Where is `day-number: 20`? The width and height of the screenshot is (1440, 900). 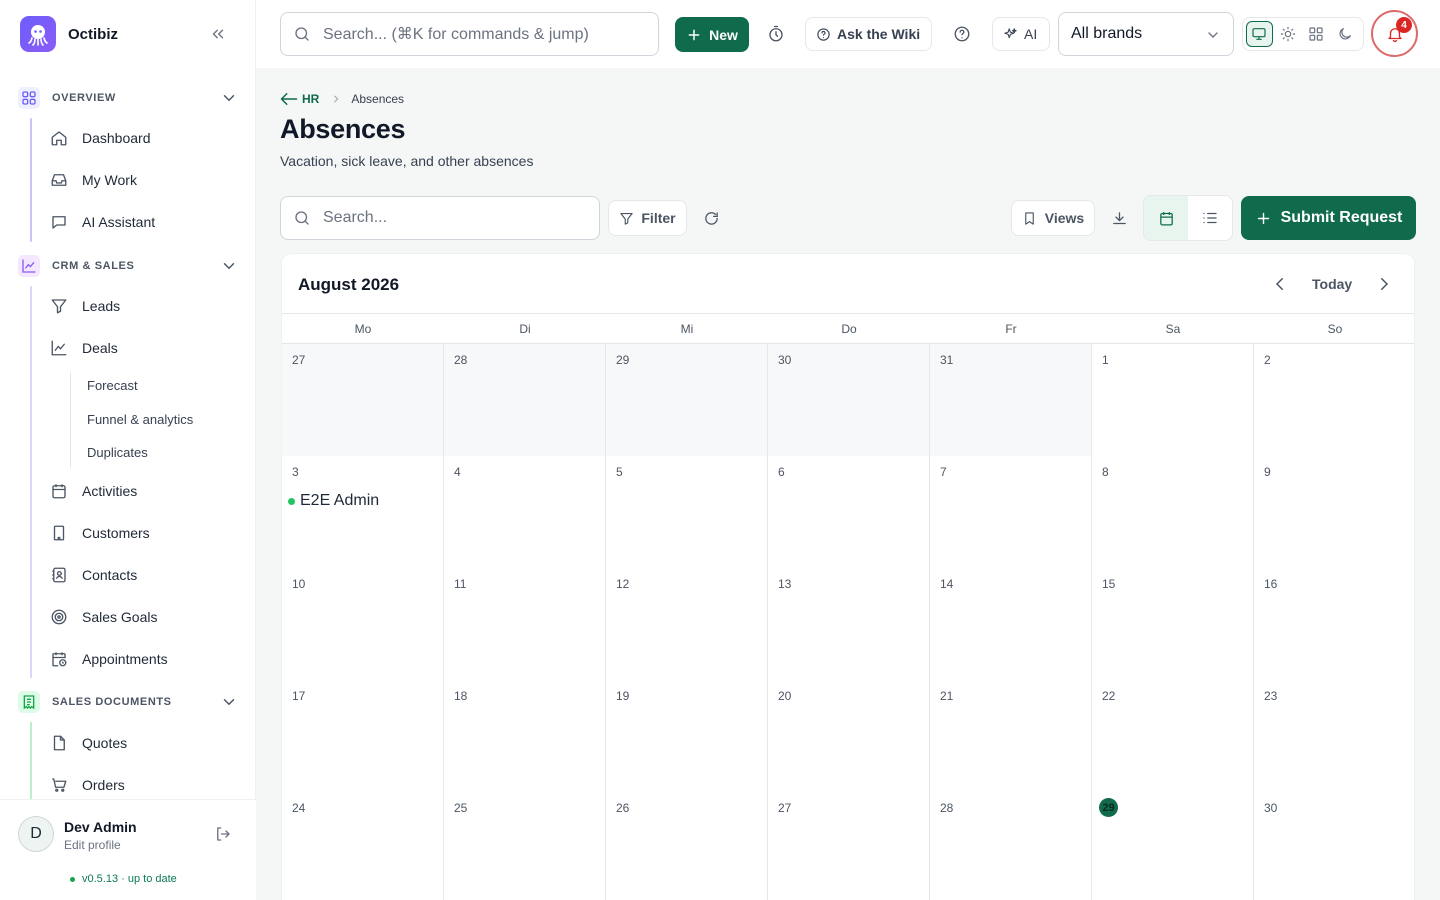 day-number: 20 is located at coordinates (785, 696).